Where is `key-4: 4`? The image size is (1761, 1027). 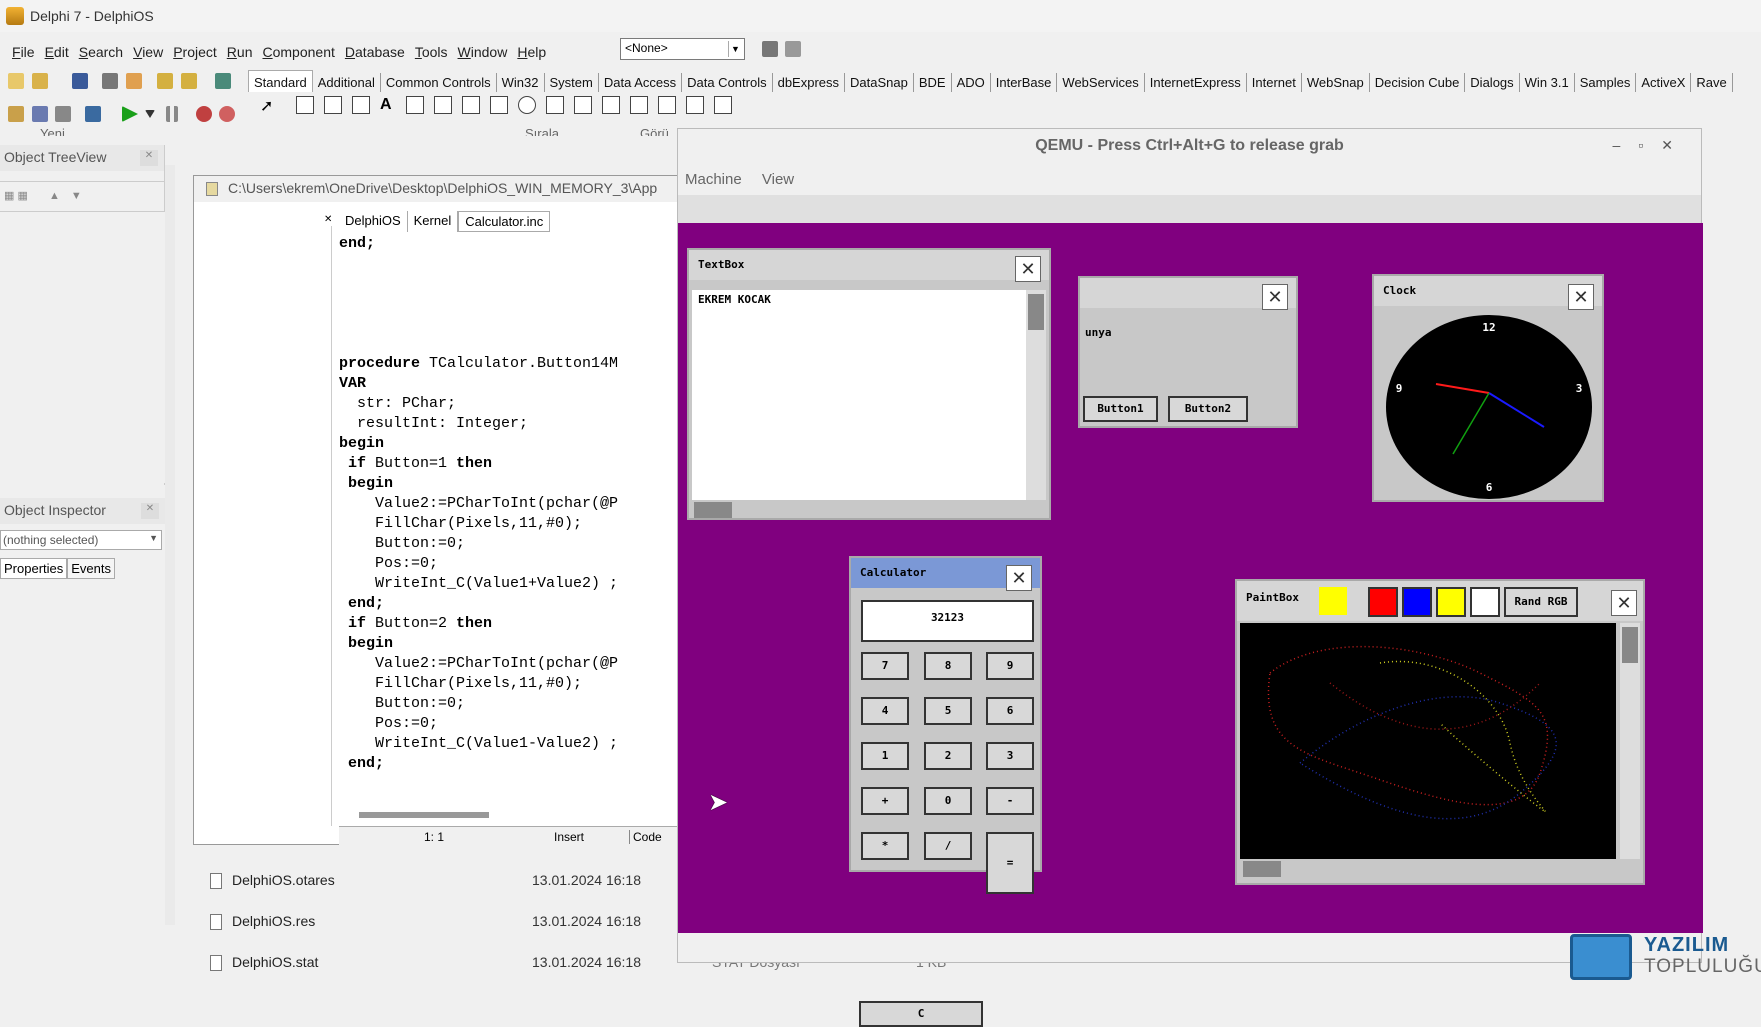
key-4: 4 is located at coordinates (885, 711).